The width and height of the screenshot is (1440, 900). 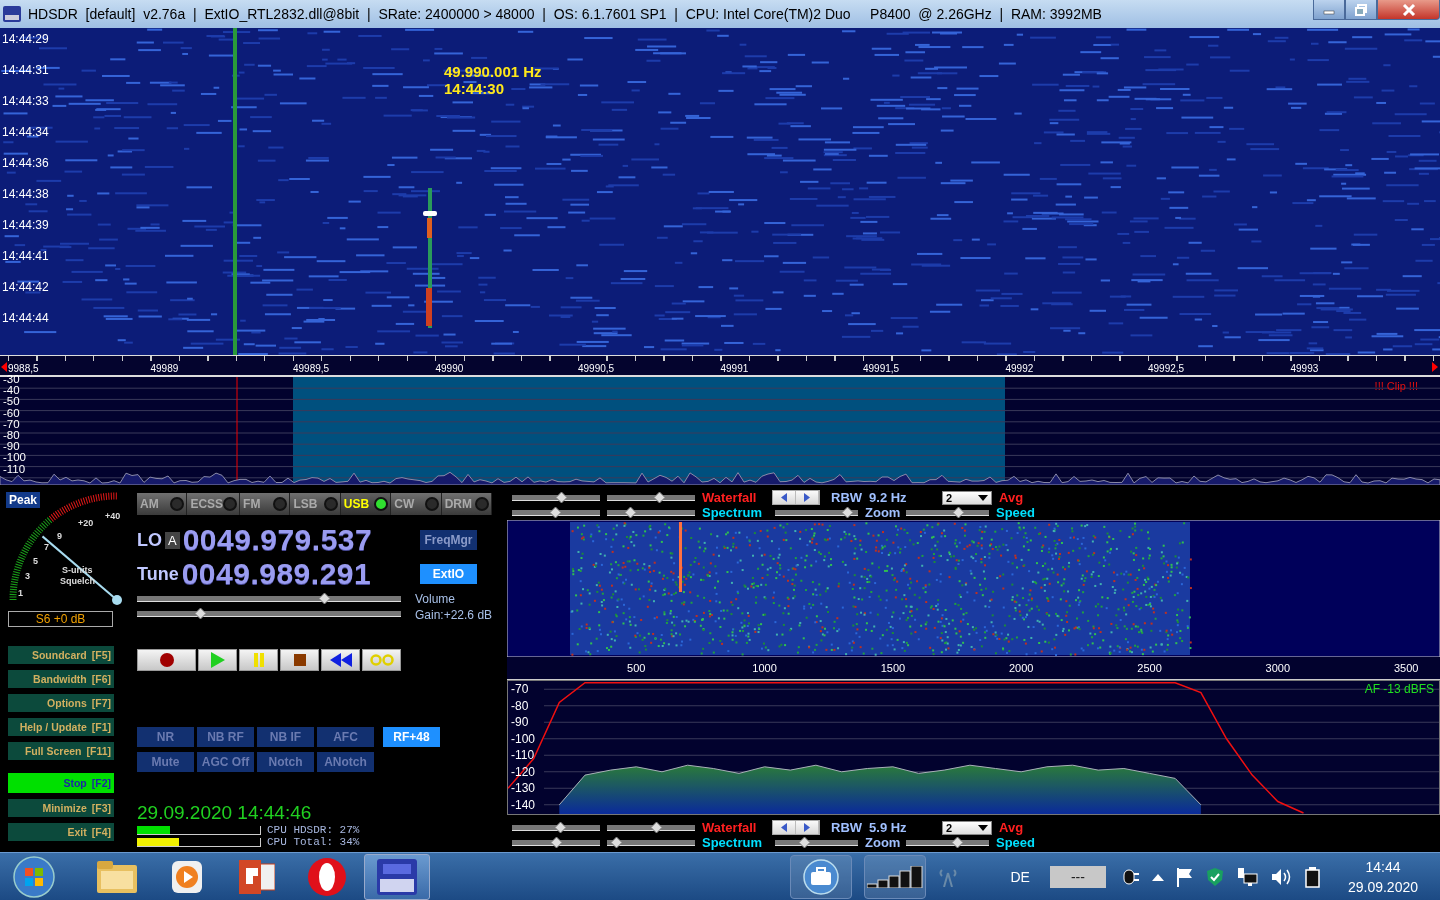 I want to click on flag-icon, so click(x=1184, y=876).